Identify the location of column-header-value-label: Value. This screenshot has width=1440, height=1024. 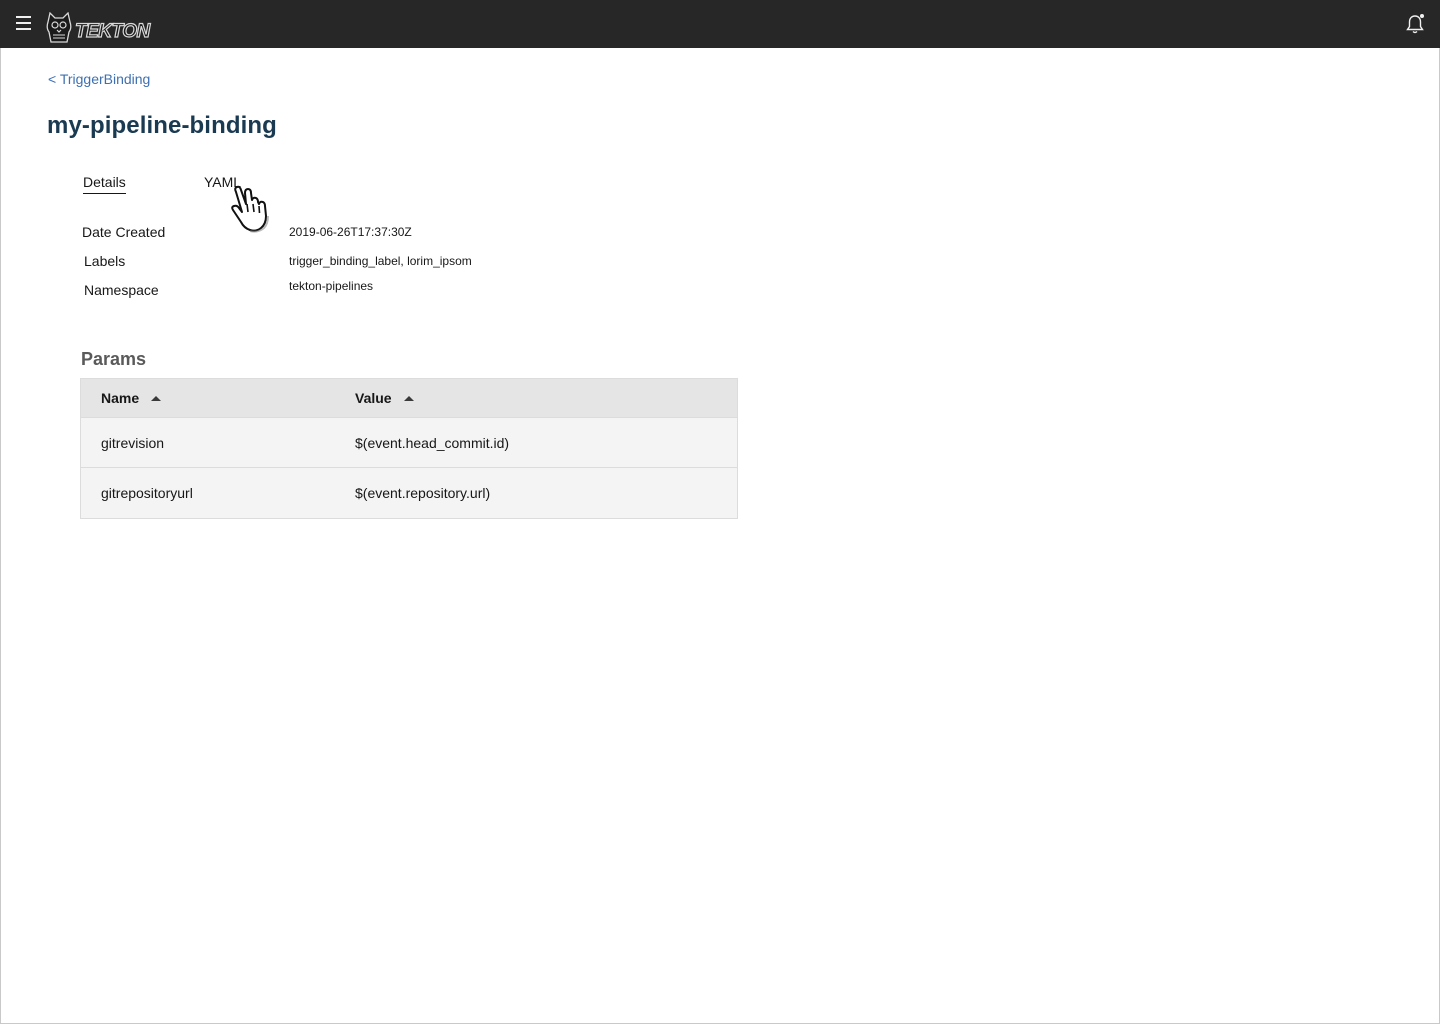
(373, 398).